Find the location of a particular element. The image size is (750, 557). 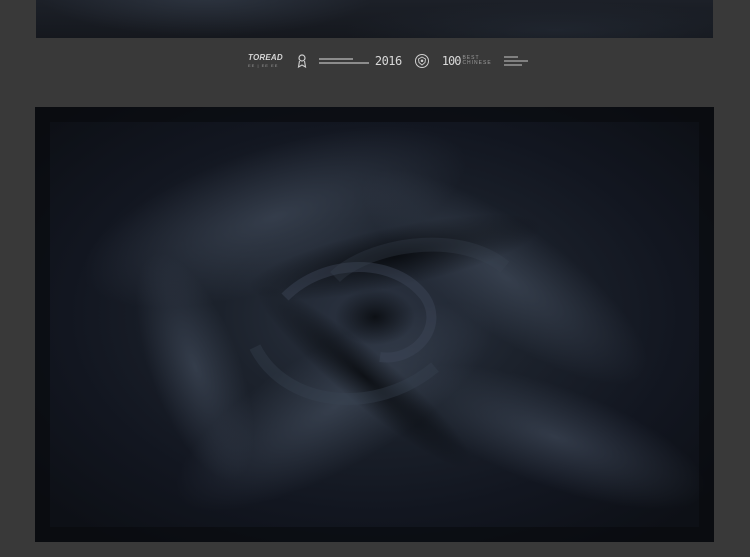

brand-logo: TOREAD EE | EE EE is located at coordinates (265, 61).